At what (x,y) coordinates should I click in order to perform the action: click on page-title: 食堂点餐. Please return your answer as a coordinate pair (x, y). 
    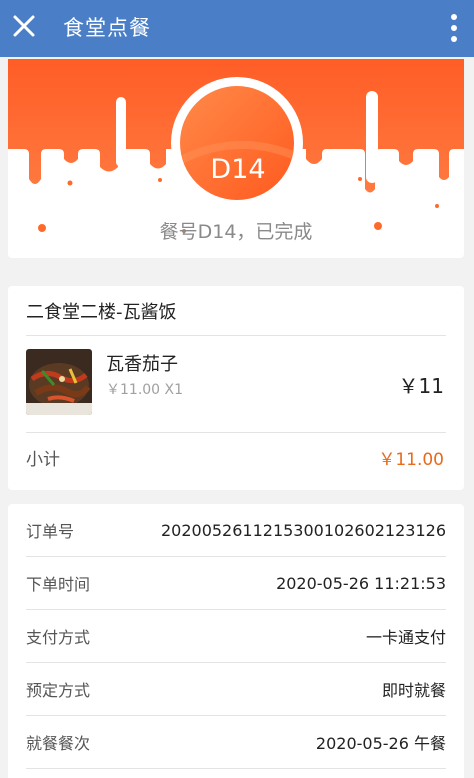
    Looking at the image, I should click on (107, 28).